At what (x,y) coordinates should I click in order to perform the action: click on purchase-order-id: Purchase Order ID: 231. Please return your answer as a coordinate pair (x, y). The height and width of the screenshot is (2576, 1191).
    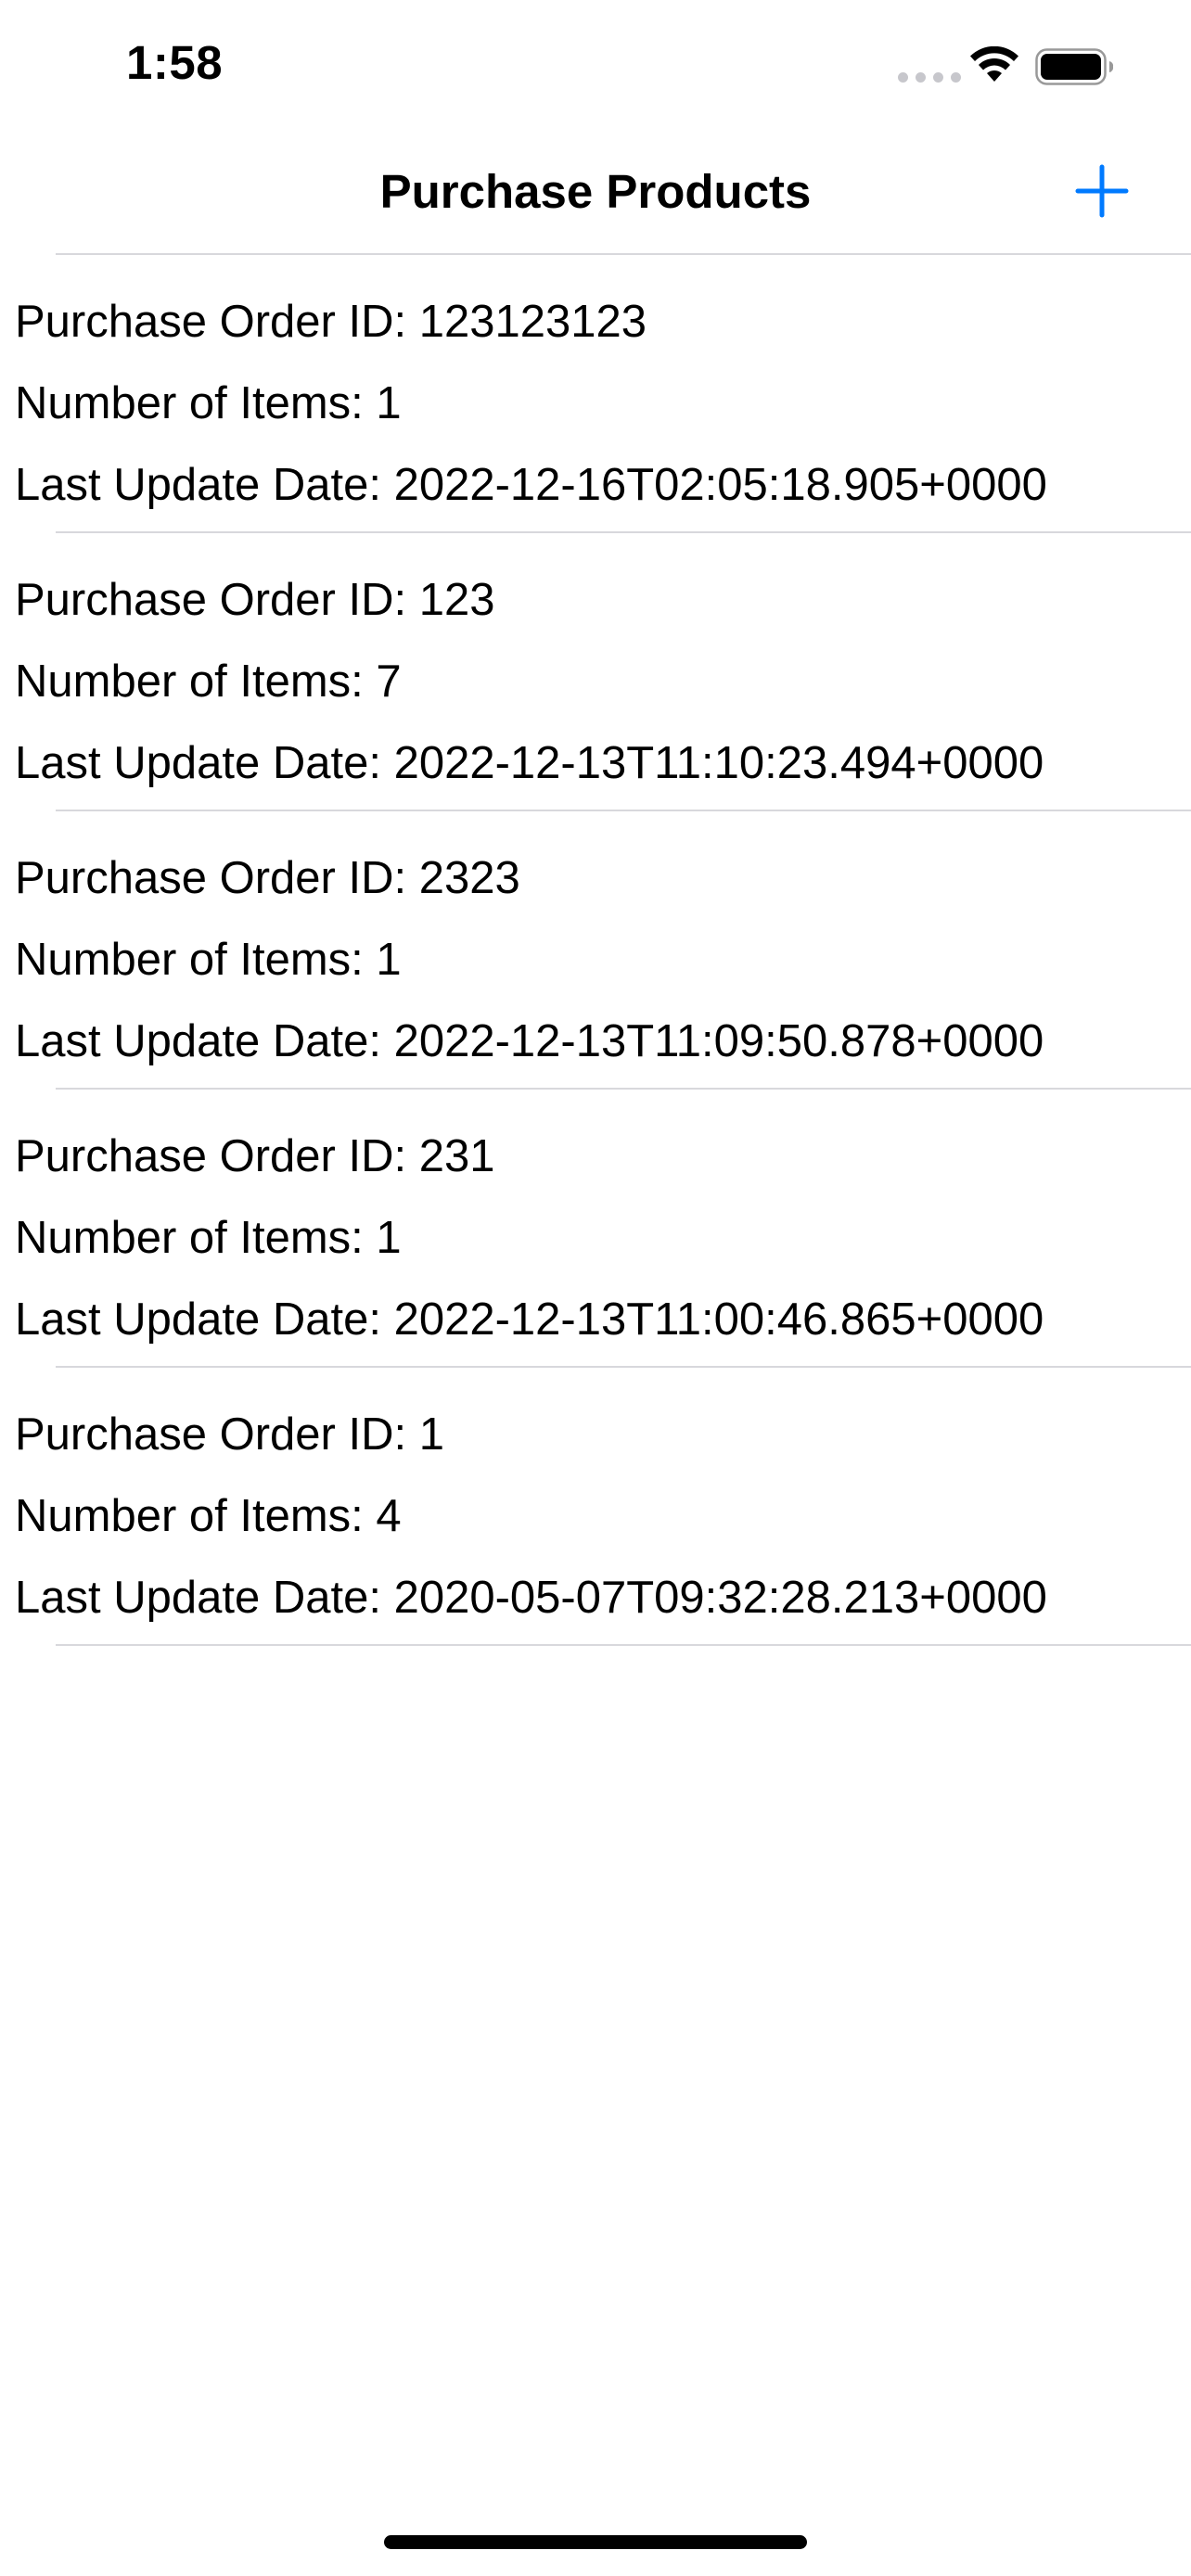
    Looking at the image, I should click on (255, 1156).